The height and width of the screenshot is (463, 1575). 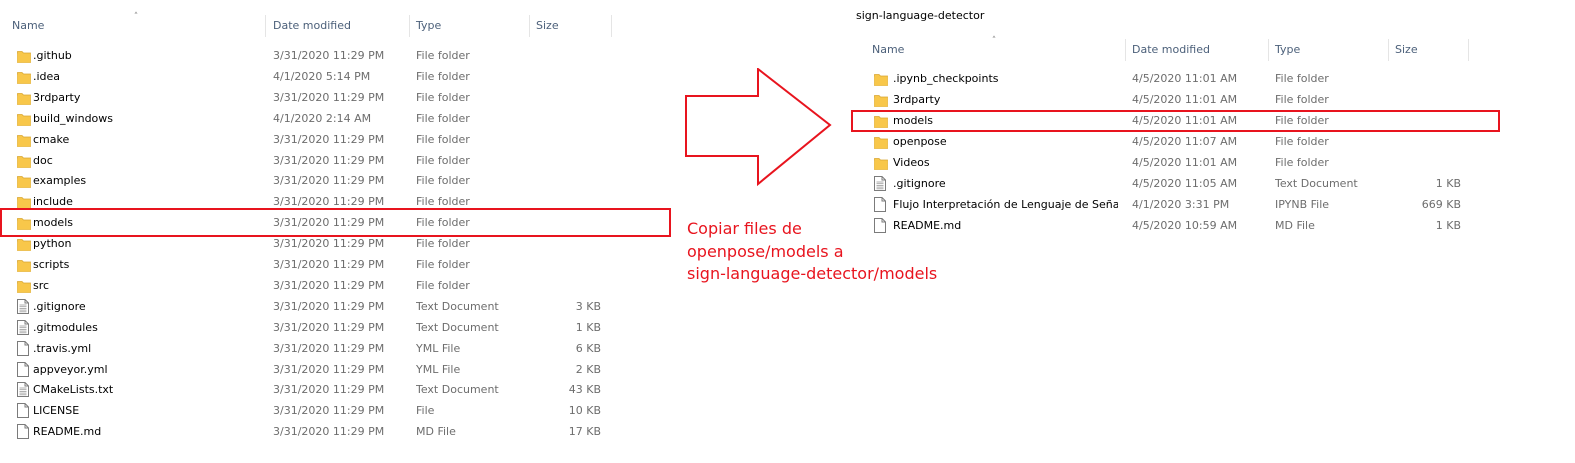 I want to click on list-item: README.md 4/5/2020 10:59 AM MD File 1 KB, so click(x=1172, y=225).